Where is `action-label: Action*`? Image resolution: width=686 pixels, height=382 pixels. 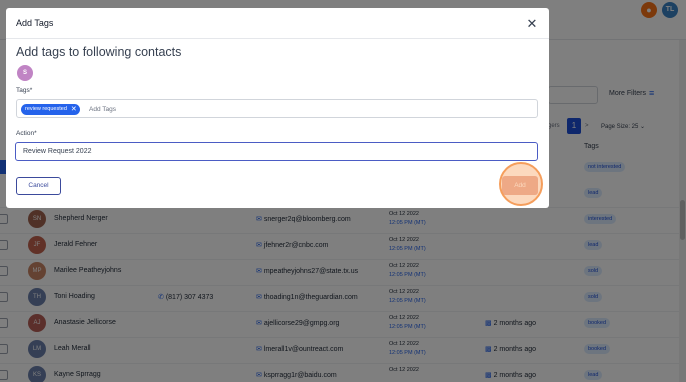 action-label: Action* is located at coordinates (26, 133).